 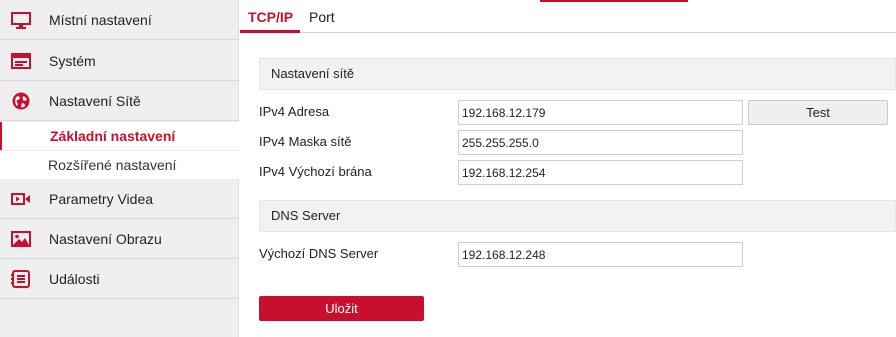 I want to click on default-dns-label: Výchozí DNS Server, so click(x=319, y=253).